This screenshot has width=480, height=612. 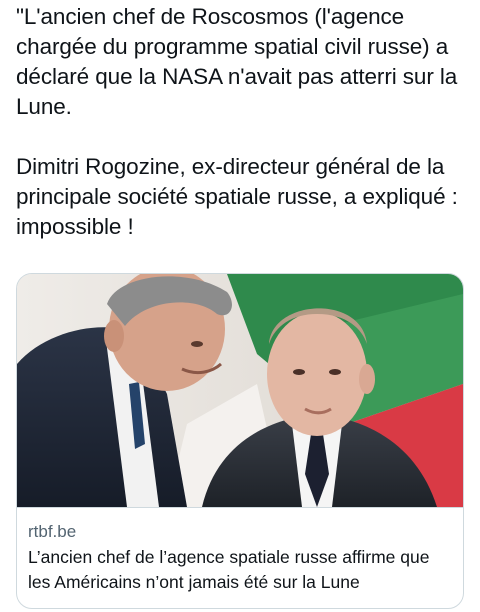 I want to click on link-domain: rtbf.be, so click(x=52, y=531).